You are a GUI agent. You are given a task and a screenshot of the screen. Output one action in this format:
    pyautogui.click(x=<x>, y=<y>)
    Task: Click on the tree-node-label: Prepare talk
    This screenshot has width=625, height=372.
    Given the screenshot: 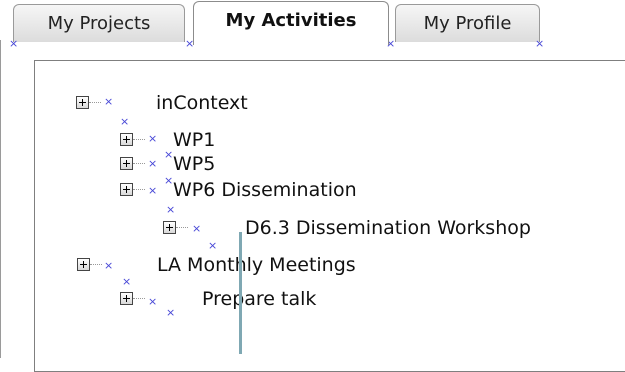 What is the action you would take?
    pyautogui.click(x=259, y=299)
    